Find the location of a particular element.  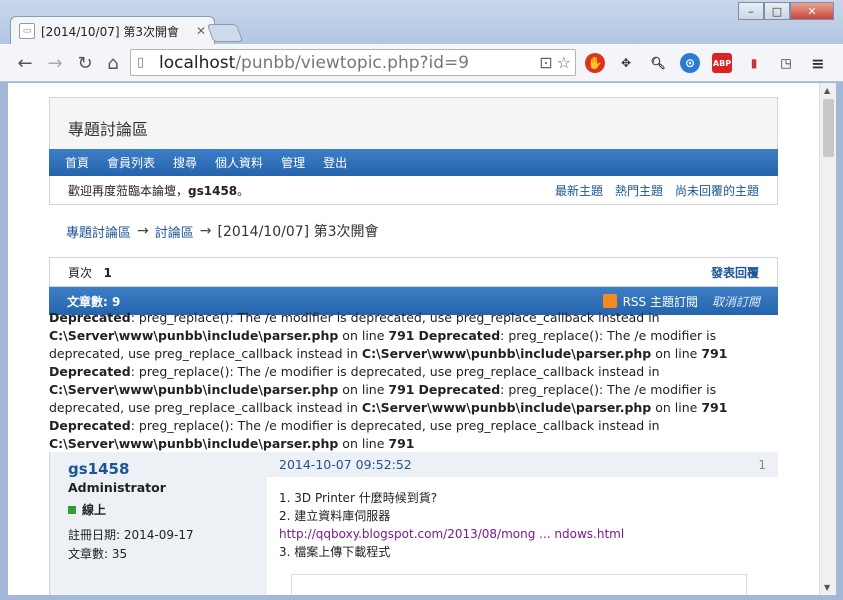

pages-label: 頁次 is located at coordinates (80, 272).